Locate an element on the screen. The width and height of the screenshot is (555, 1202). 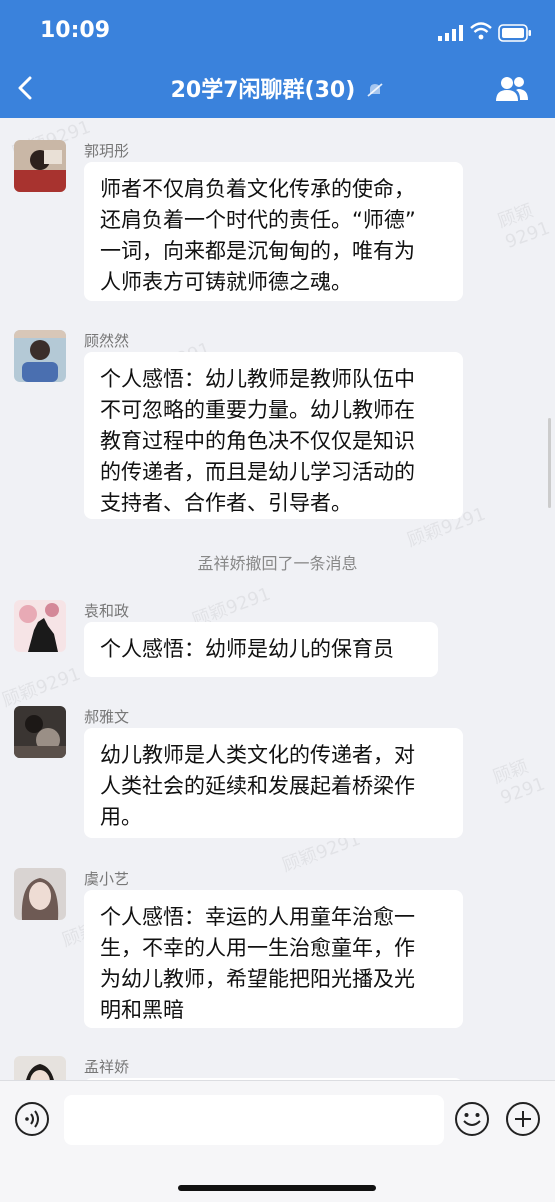
plus-icon is located at coordinates (523, 1119).